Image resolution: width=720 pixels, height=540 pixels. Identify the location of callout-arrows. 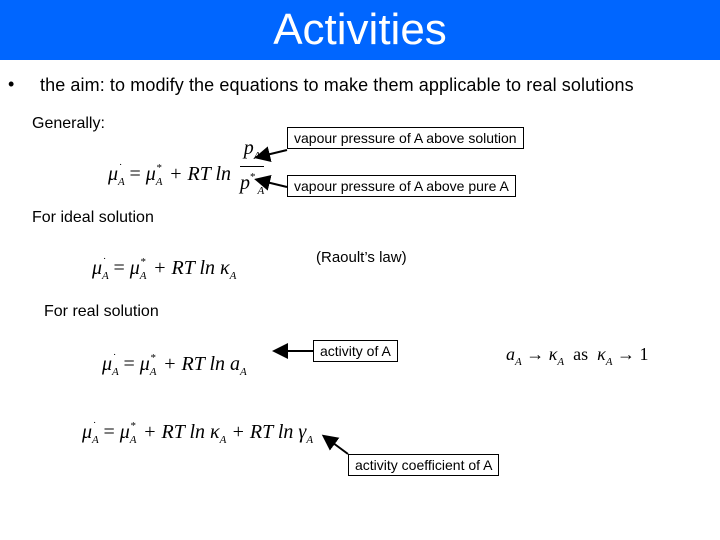
(301, 300).